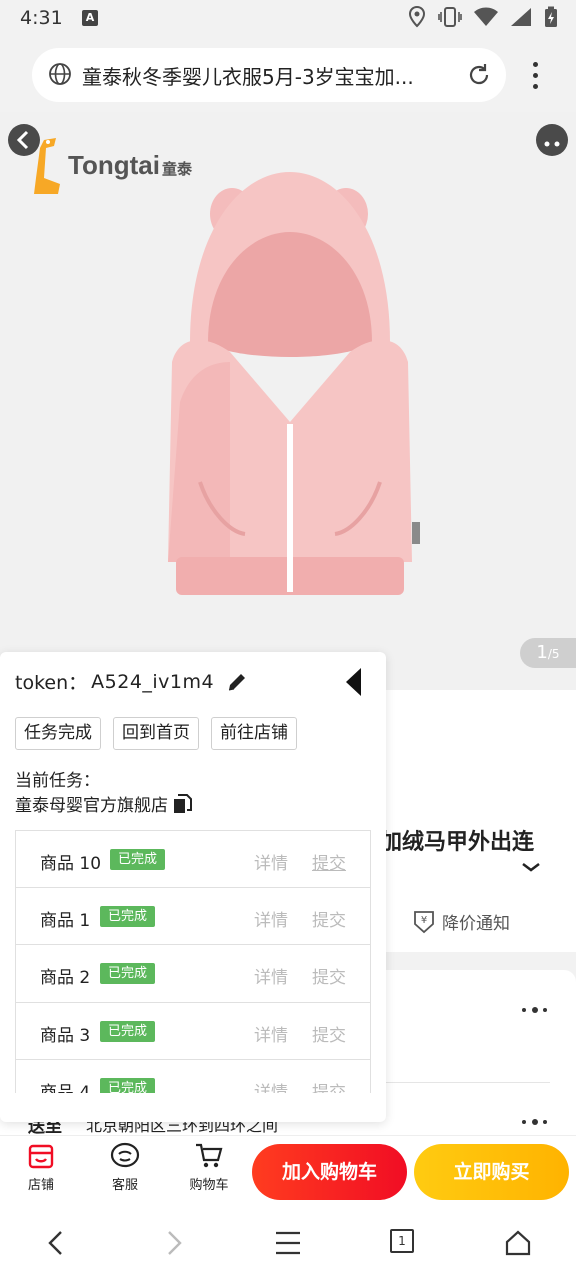  I want to click on item-name: 商品 3, so click(65, 1035).